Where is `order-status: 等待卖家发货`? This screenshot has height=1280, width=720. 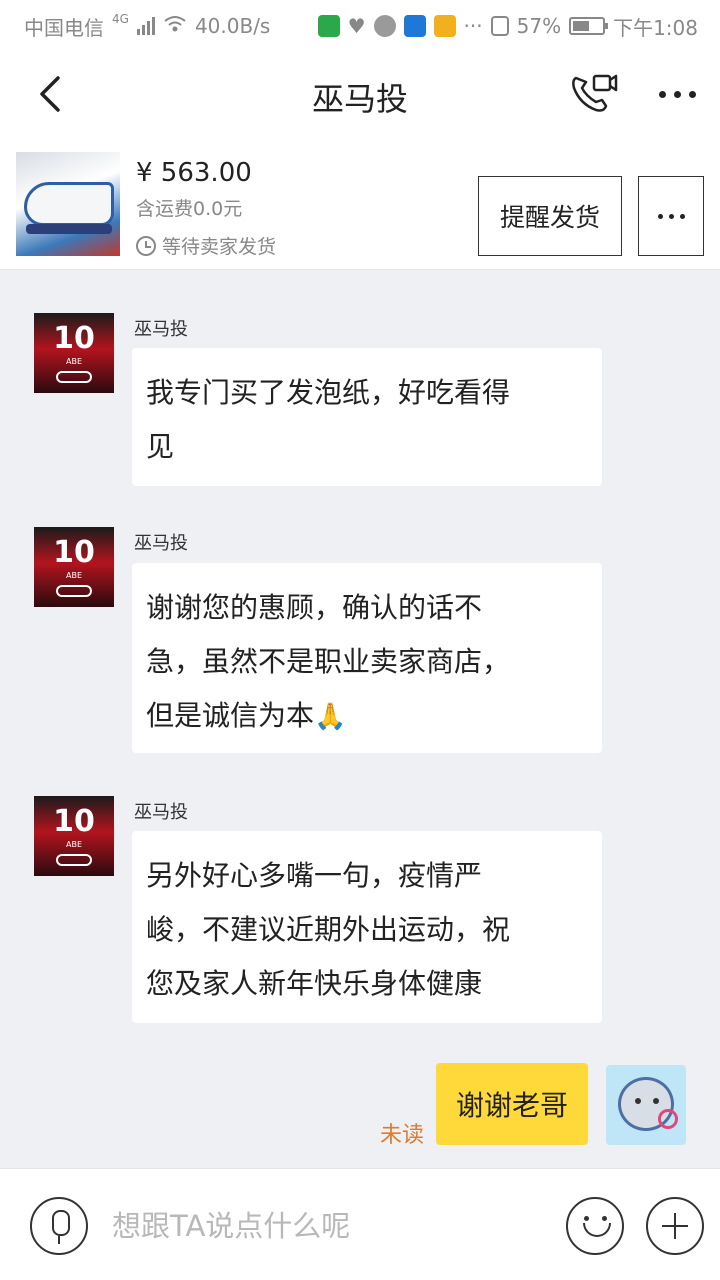 order-status: 等待卖家发货 is located at coordinates (206, 245).